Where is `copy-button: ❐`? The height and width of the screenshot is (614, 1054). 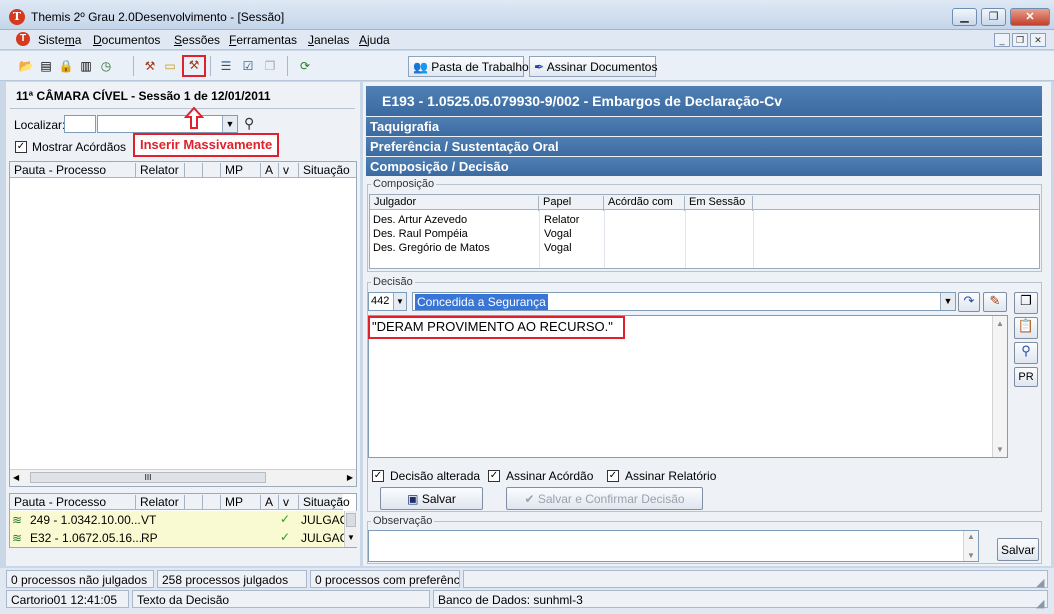
copy-button: ❐ is located at coordinates (1026, 303).